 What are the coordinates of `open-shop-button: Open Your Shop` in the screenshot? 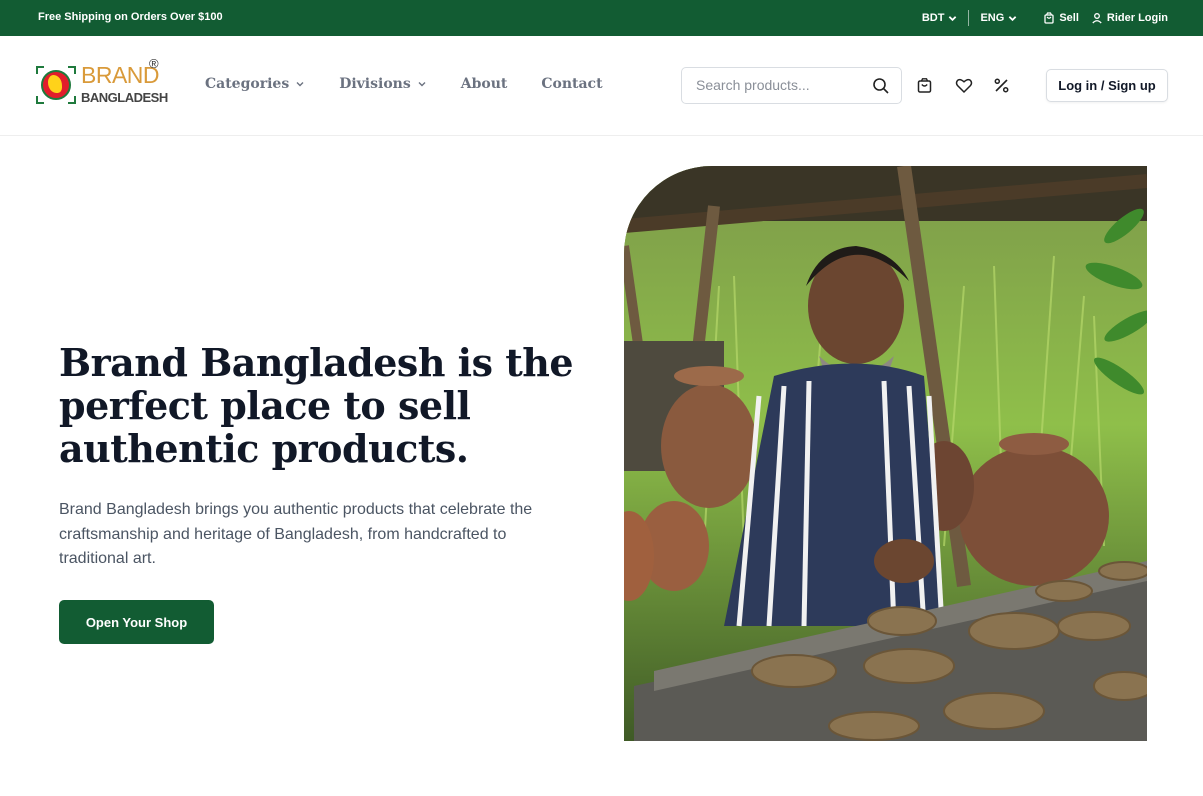 It's located at (136, 622).